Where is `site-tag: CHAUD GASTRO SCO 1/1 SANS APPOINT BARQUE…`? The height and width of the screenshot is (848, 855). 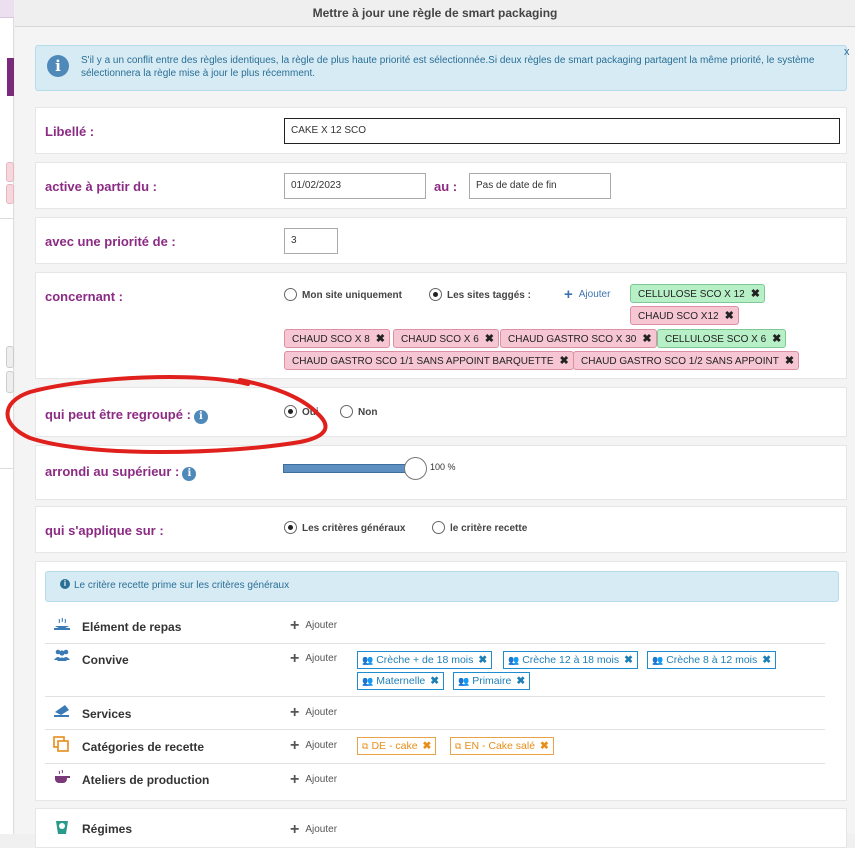
site-tag: CHAUD GASTRO SCO 1/1 SANS APPOINT BARQUE… is located at coordinates (429, 360).